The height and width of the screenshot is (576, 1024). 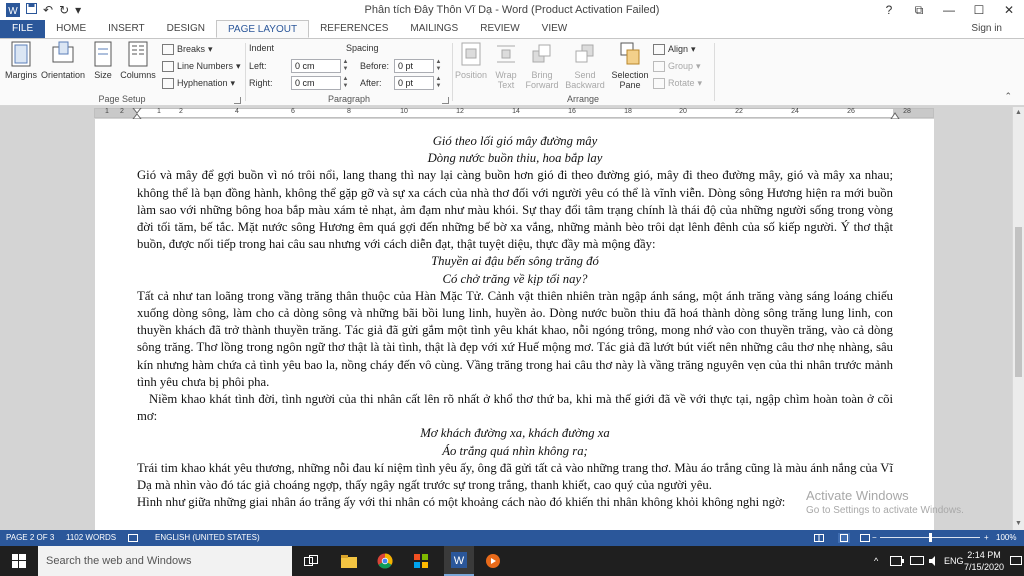 I want to click on close-button: ✕, so click(x=1009, y=10).